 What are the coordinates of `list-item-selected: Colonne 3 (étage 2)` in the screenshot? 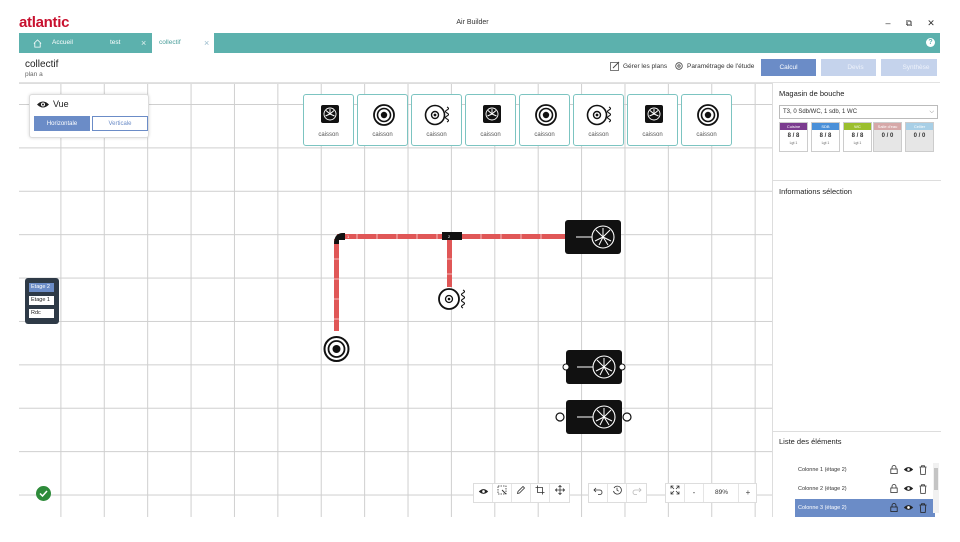 It's located at (865, 508).